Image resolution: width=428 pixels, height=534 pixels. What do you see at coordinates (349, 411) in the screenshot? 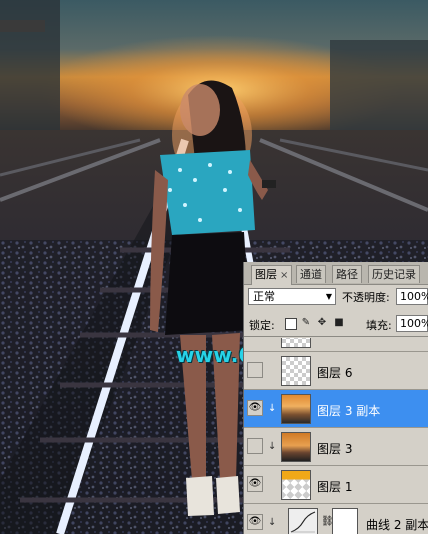
I see `layer-name: 图层 3 副本` at bounding box center [349, 411].